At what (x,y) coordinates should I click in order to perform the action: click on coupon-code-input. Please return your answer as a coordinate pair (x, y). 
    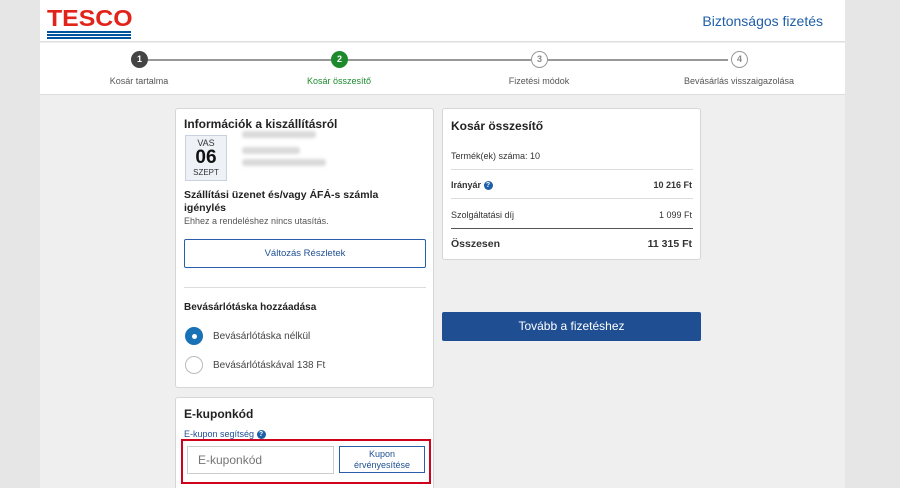
    Looking at the image, I should click on (260, 460).